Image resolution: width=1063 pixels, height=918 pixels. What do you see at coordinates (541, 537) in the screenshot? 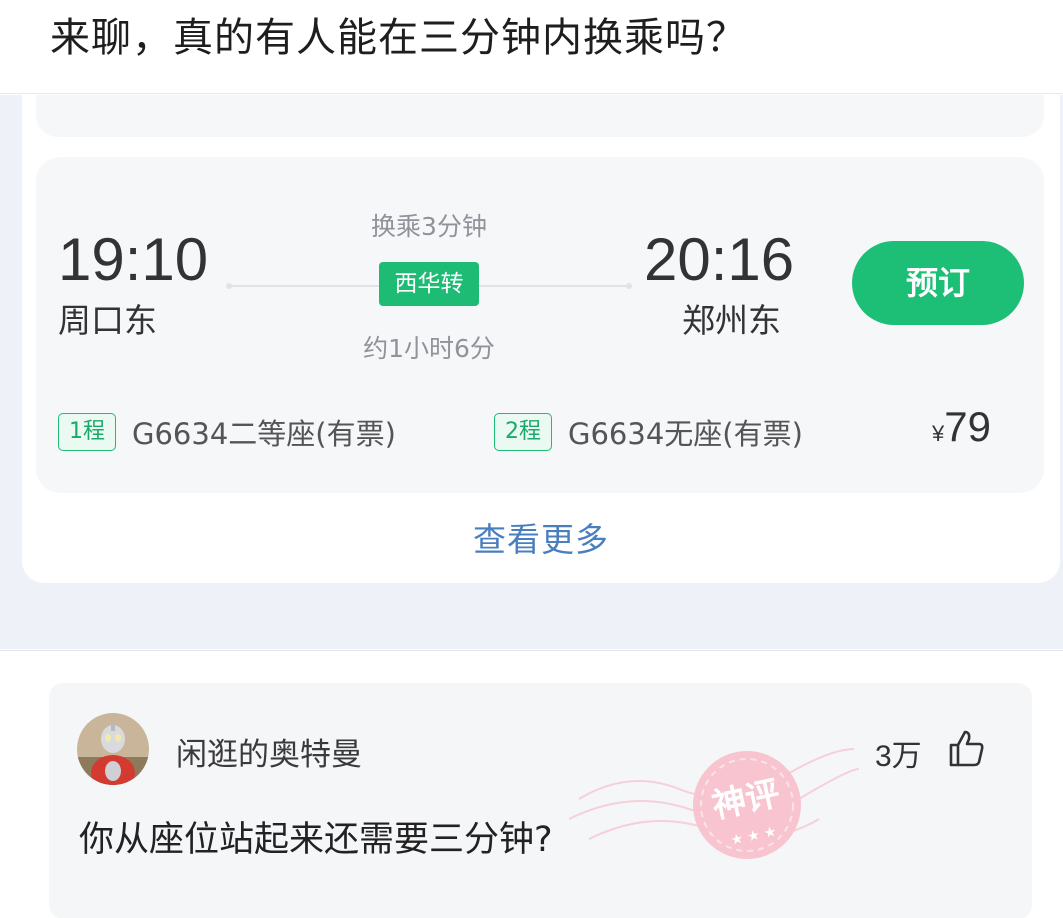
I see `view-more-link: 查看更多` at bounding box center [541, 537].